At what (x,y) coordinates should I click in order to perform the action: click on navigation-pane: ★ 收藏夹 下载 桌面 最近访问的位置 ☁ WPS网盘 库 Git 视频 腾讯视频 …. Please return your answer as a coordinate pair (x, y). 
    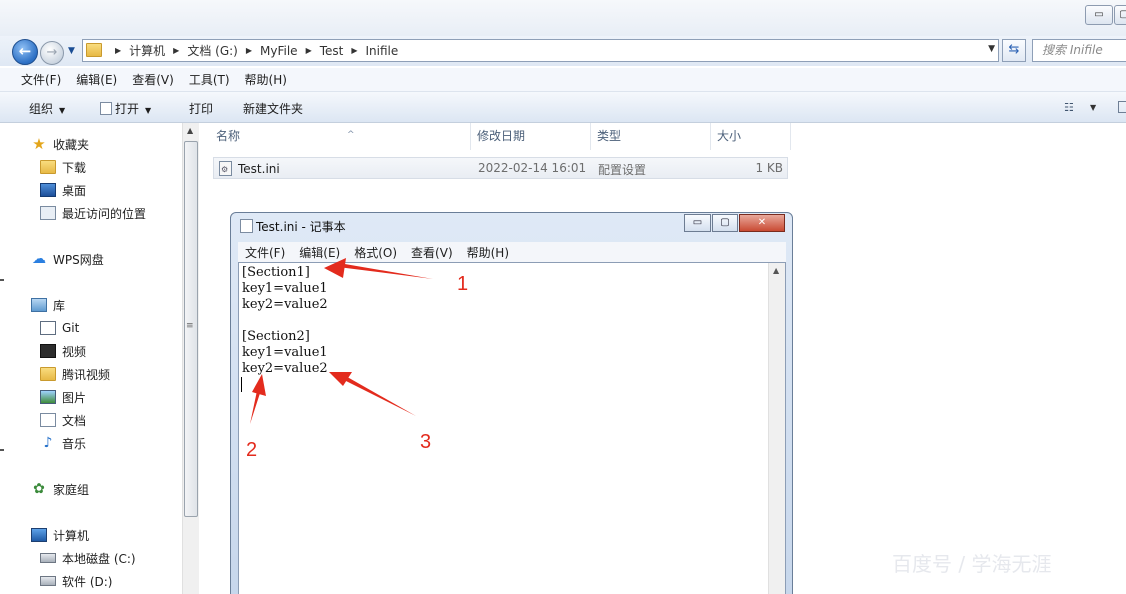
    Looking at the image, I should click on (91, 358).